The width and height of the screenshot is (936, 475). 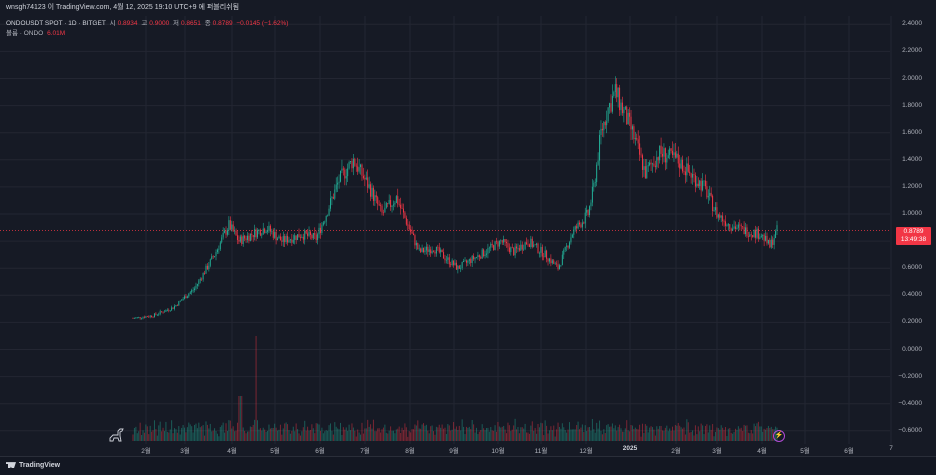 What do you see at coordinates (912, 186) in the screenshot?
I see `y-tick-label: 1.2000` at bounding box center [912, 186].